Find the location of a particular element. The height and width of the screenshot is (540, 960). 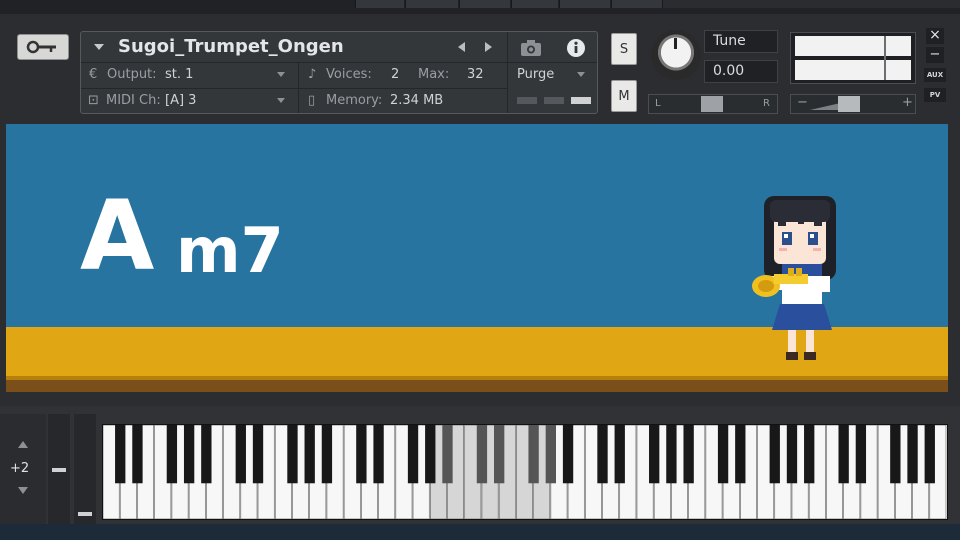

wrench-icon is located at coordinates (41, 47).